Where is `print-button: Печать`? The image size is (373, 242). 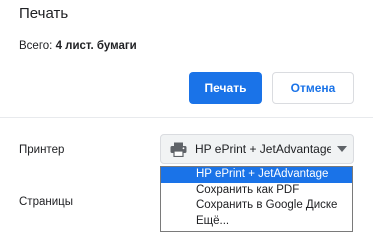 print-button: Печать is located at coordinates (225, 88).